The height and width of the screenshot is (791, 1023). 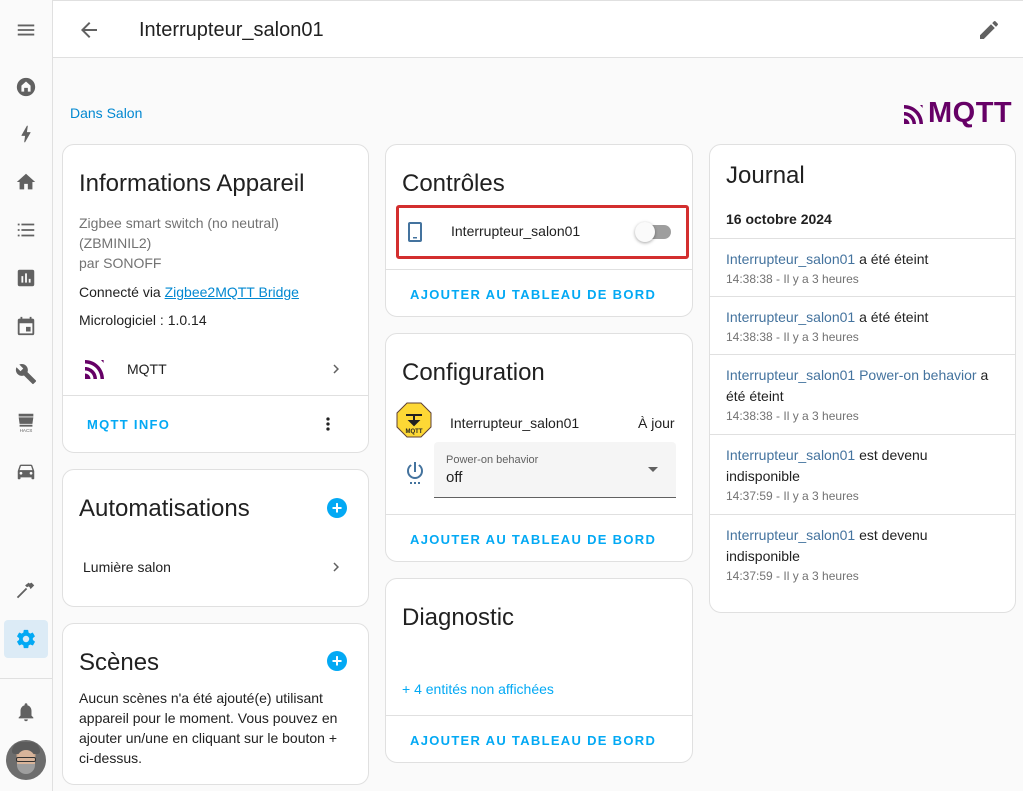 What do you see at coordinates (127, 567) in the screenshot?
I see `automation-item: Lumière salon` at bounding box center [127, 567].